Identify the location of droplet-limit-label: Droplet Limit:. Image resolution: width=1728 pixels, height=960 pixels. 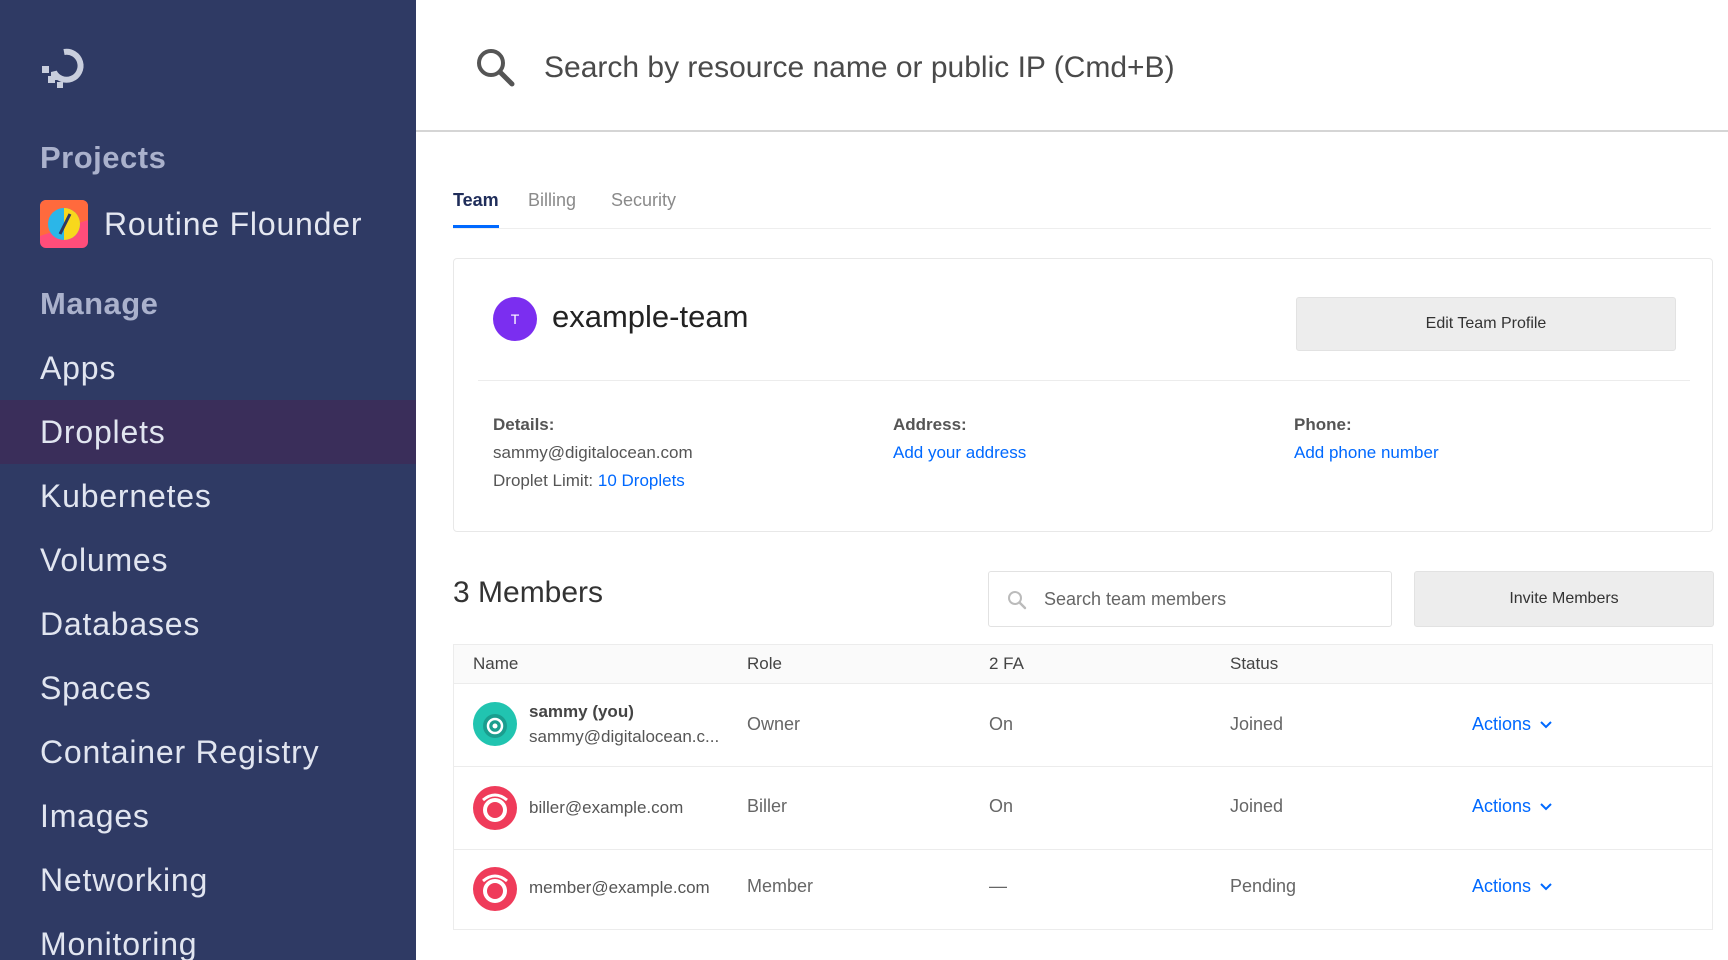
(543, 480).